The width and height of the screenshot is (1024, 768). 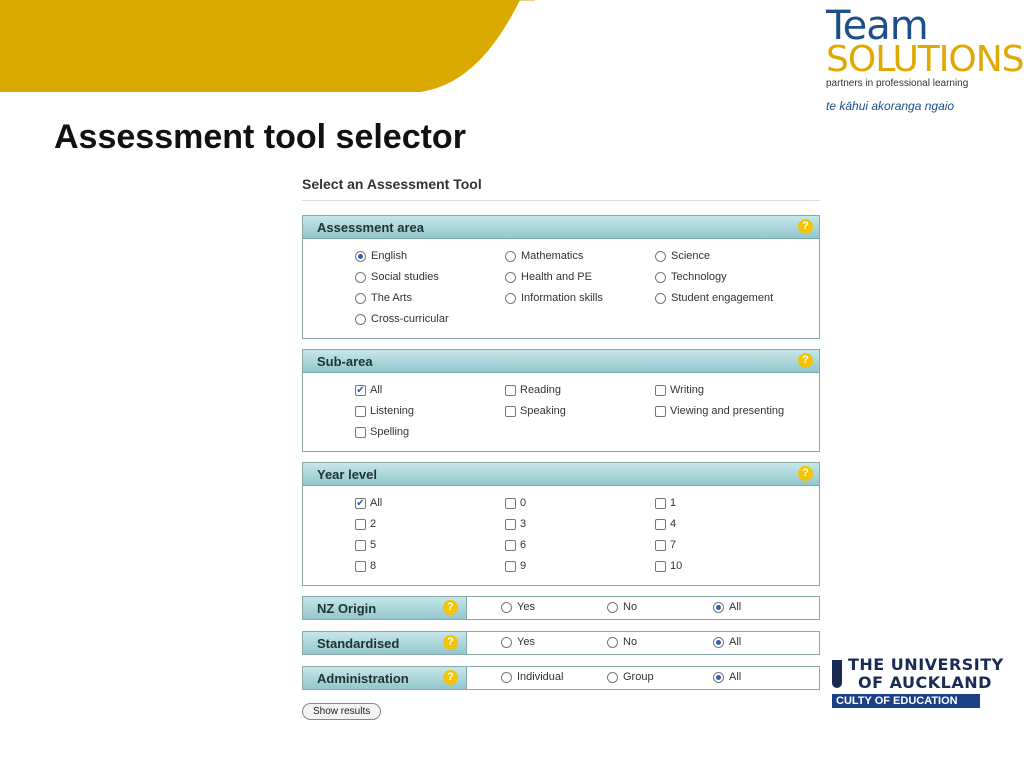 What do you see at coordinates (580, 567) in the screenshot?
I see `checkbox-option-9: 9` at bounding box center [580, 567].